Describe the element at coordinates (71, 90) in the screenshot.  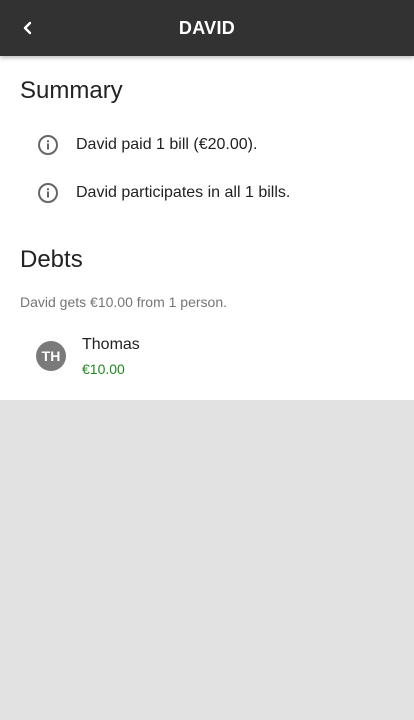
I see `summary-heading: Summary` at that location.